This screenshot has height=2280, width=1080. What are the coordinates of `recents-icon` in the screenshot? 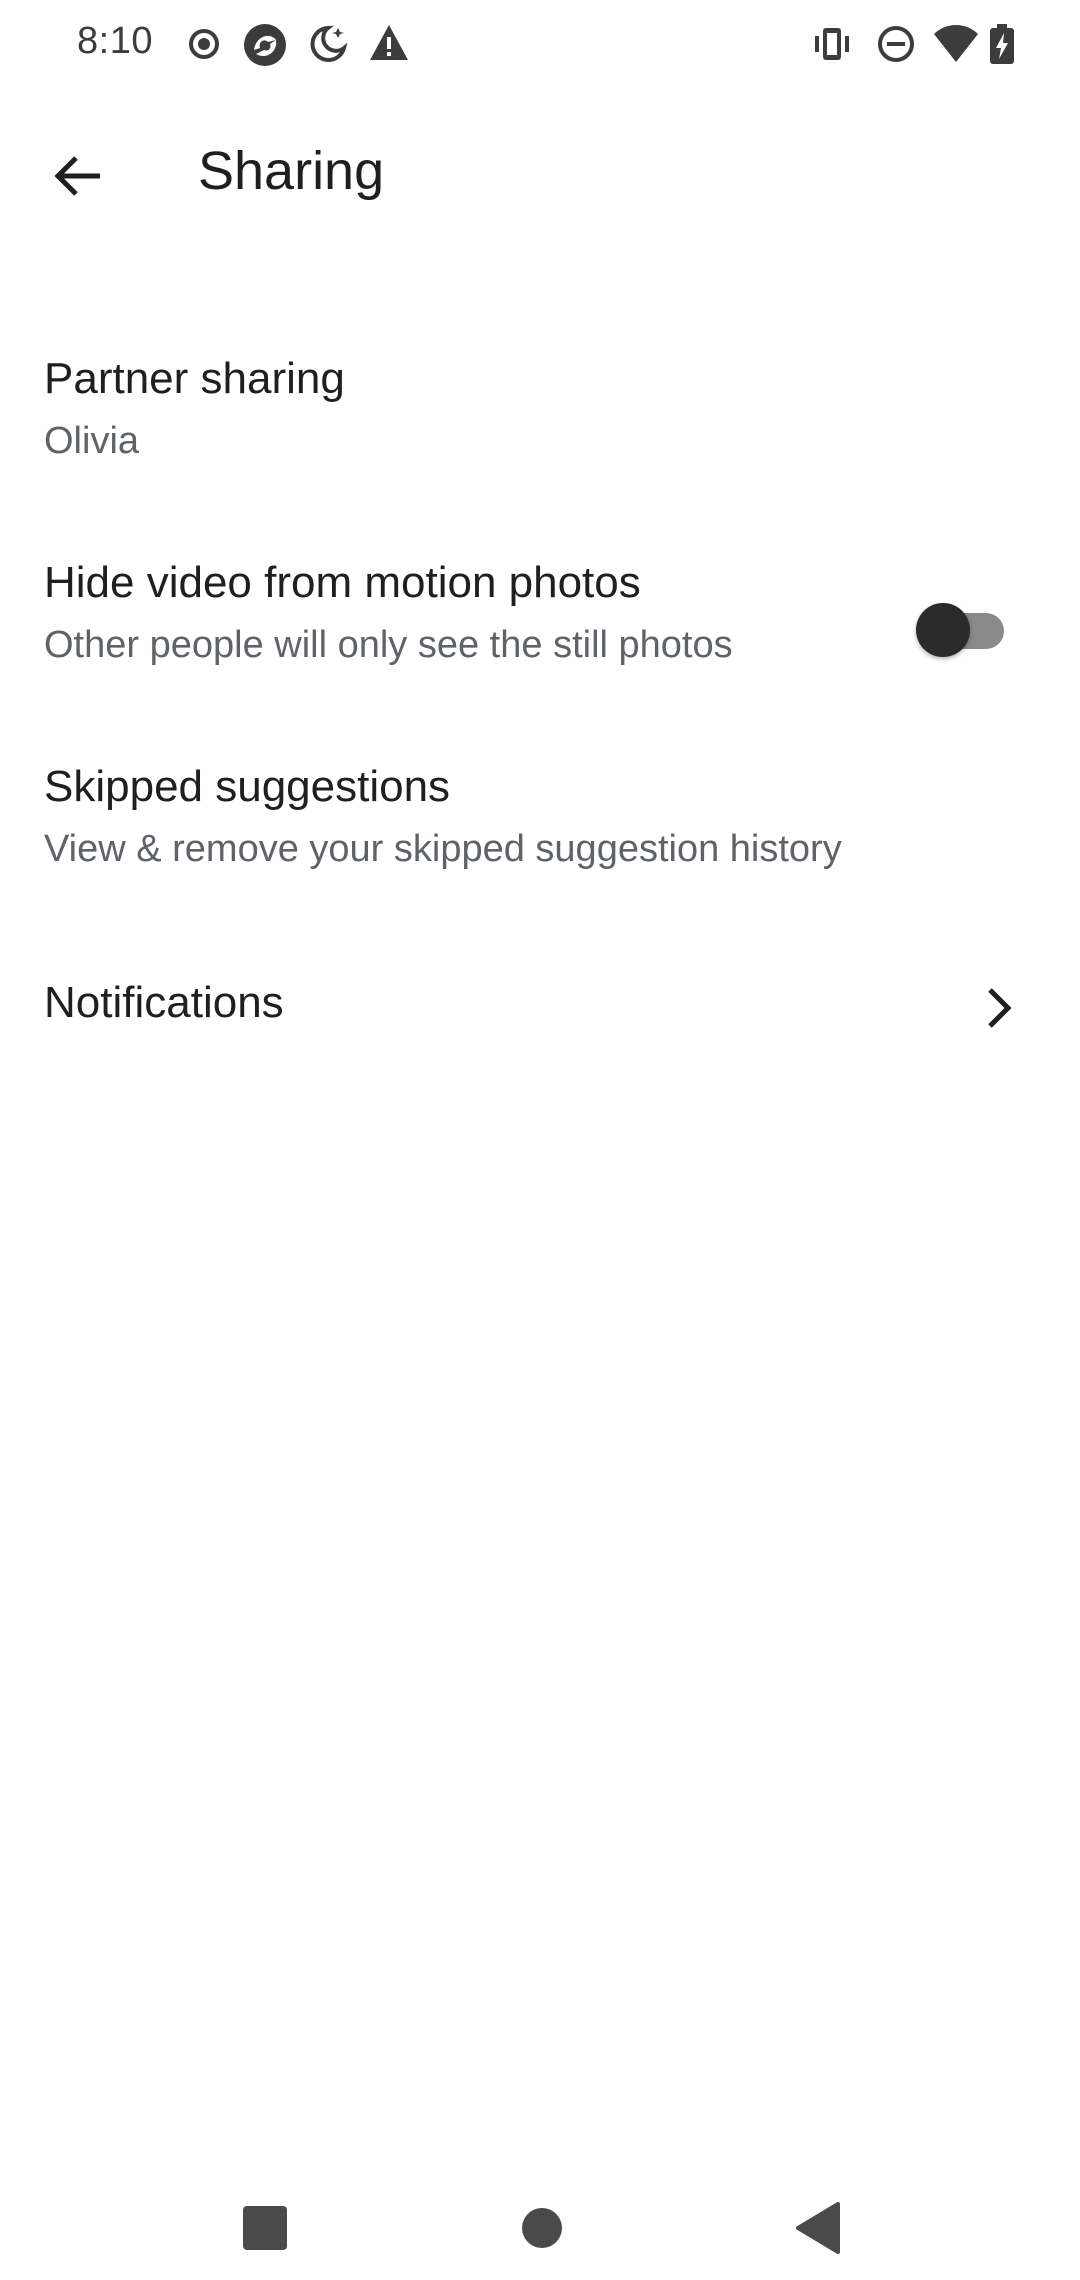 It's located at (265, 2230).